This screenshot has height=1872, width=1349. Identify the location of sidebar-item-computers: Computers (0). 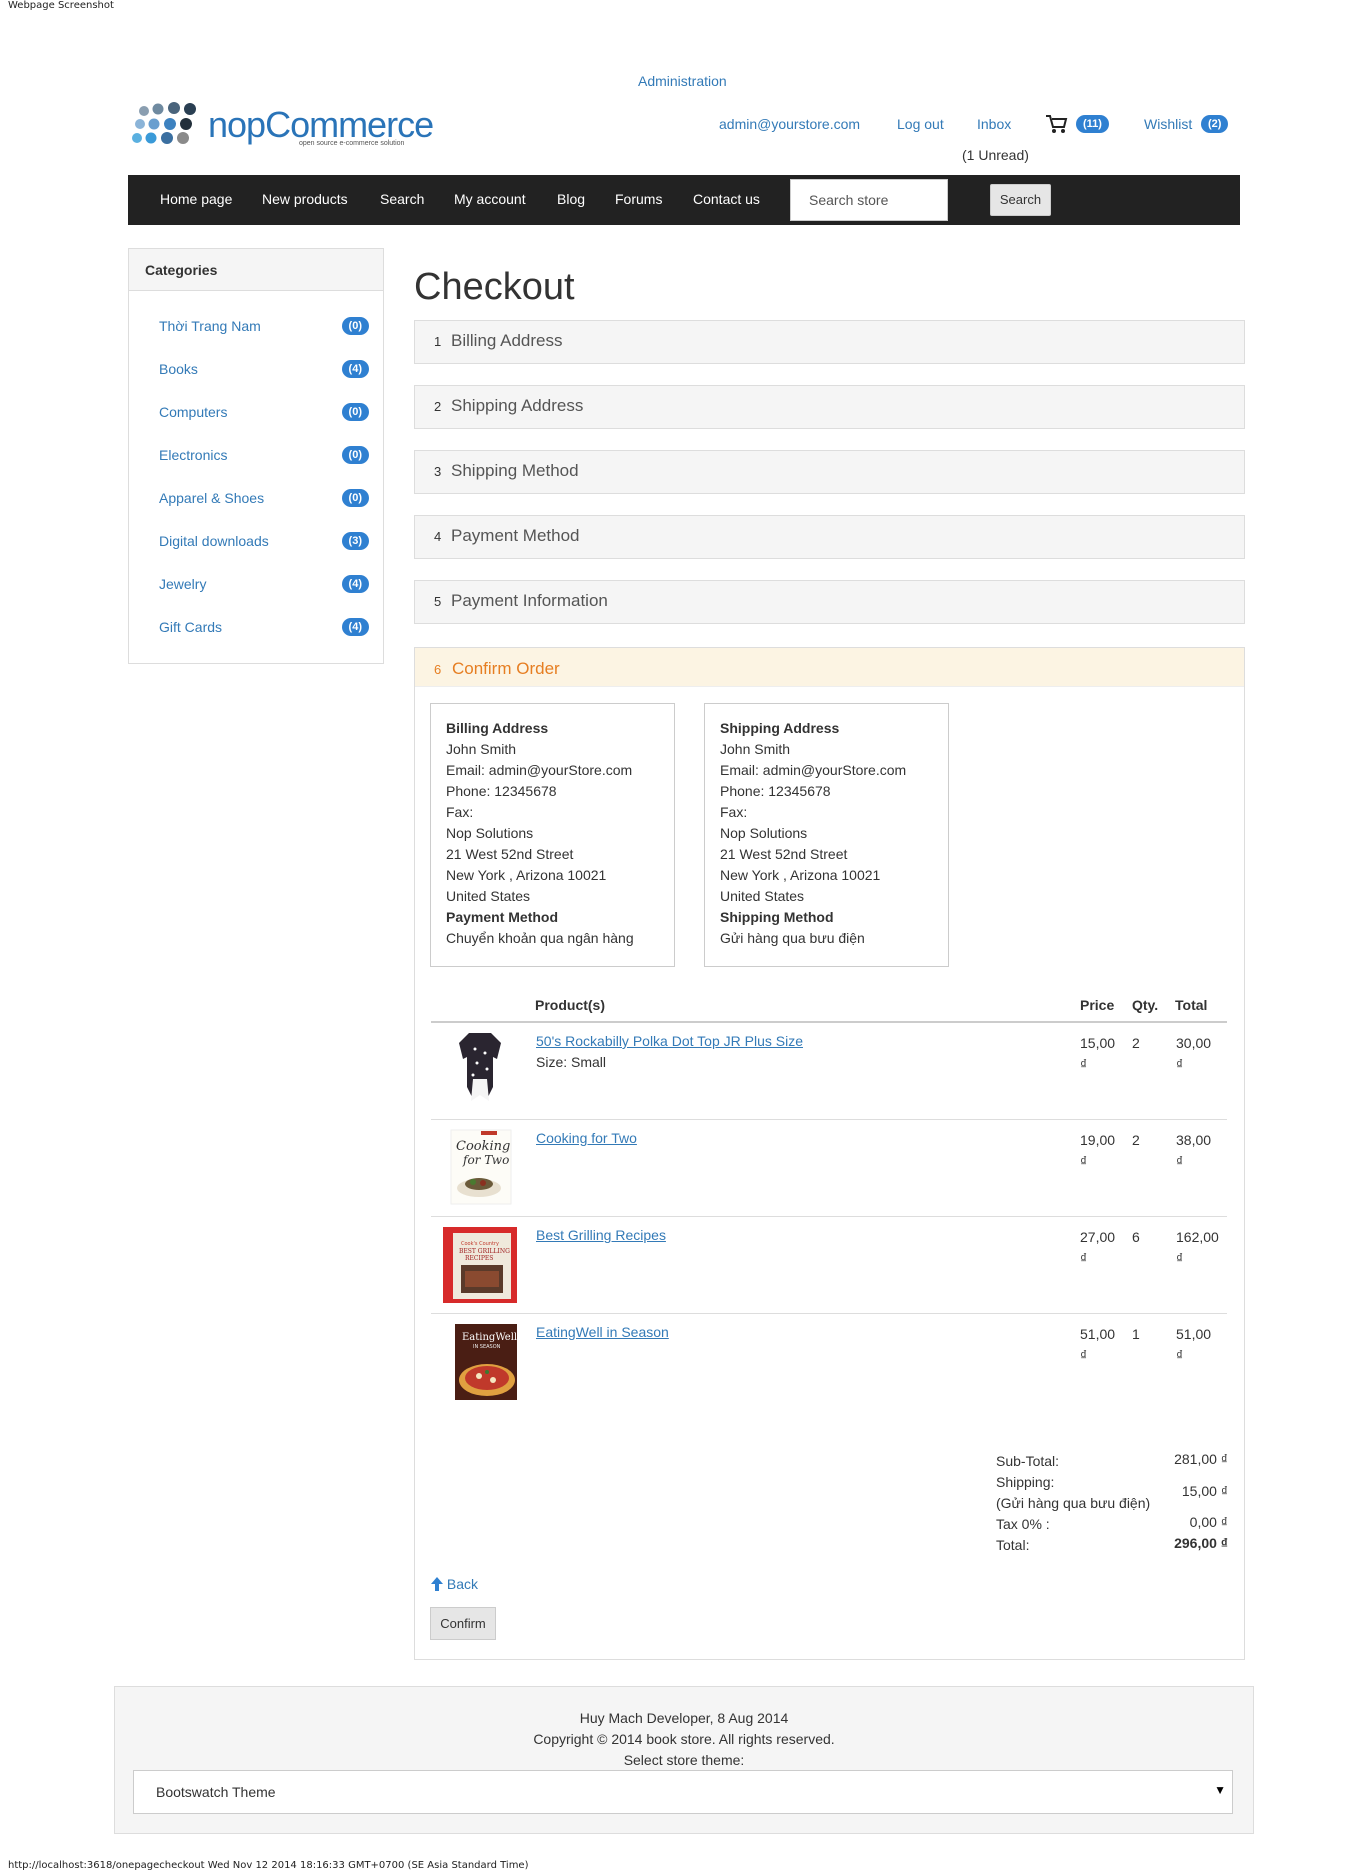
(264, 413).